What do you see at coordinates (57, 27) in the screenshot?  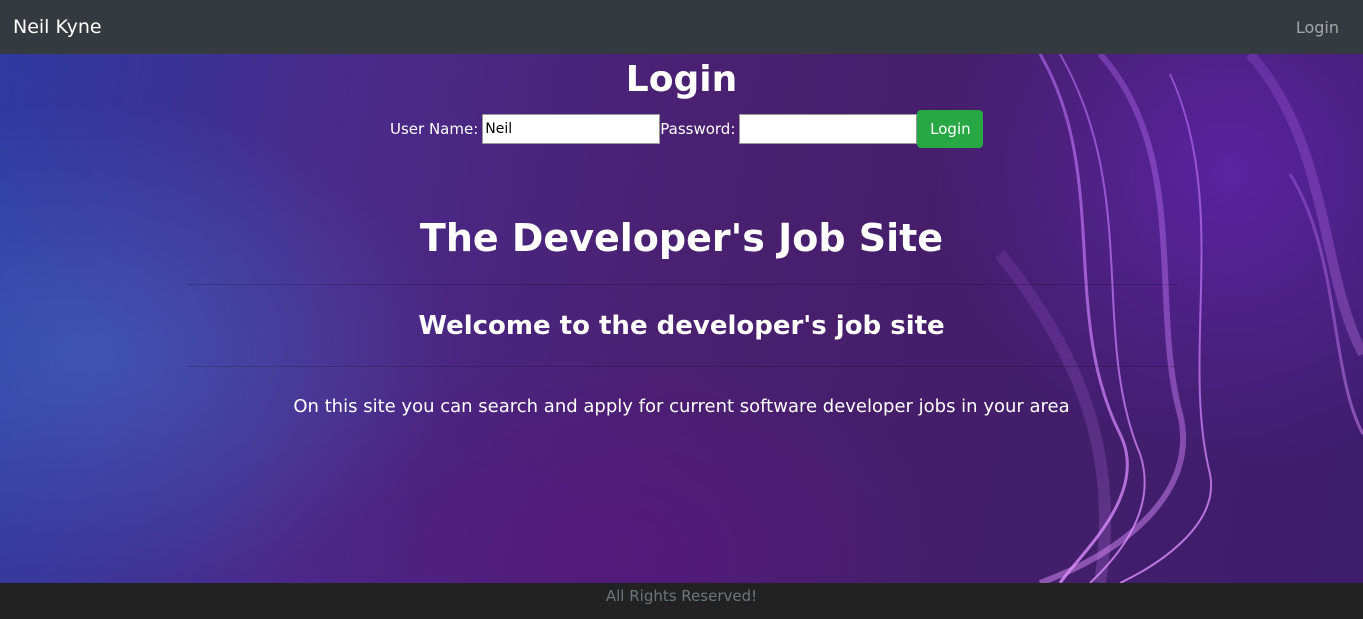 I see `brand-link: Neil Kyne` at bounding box center [57, 27].